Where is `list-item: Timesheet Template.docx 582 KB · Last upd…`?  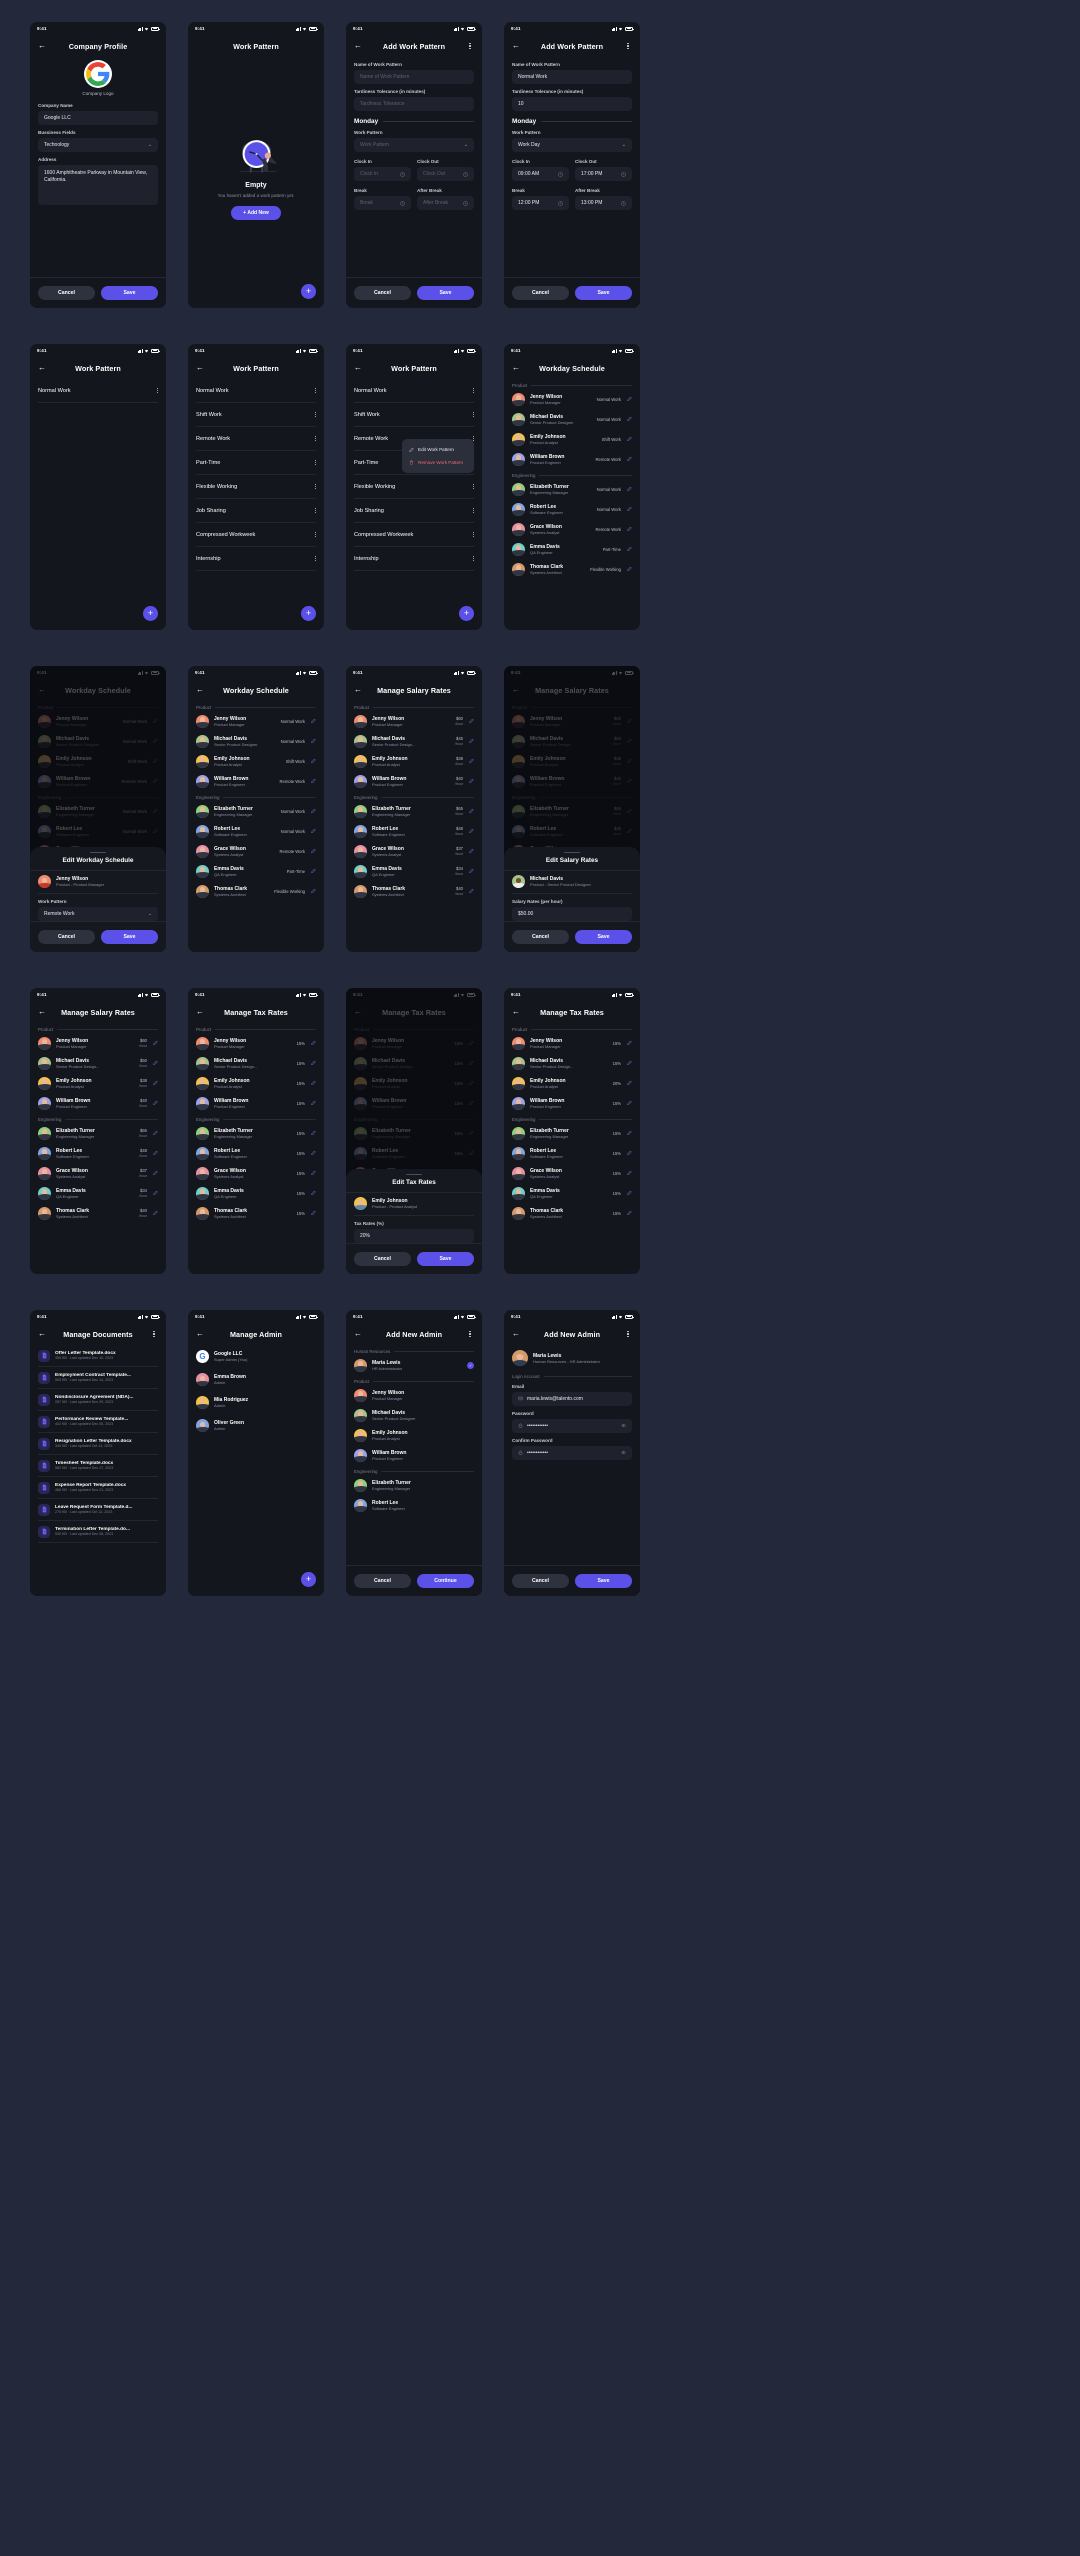
list-item: Timesheet Template.docx 582 KB · Last upd… is located at coordinates (98, 1466).